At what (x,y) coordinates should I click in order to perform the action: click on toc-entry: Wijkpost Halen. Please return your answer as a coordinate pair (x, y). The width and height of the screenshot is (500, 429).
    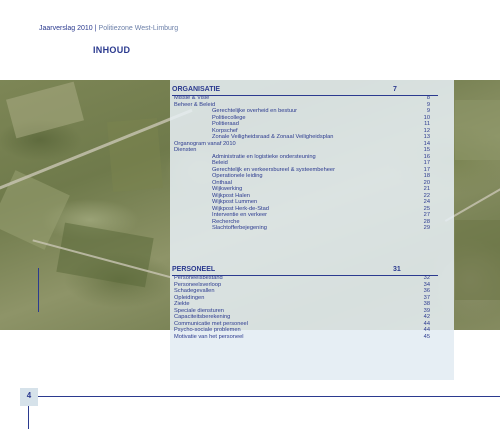
    Looking at the image, I should click on (231, 196).